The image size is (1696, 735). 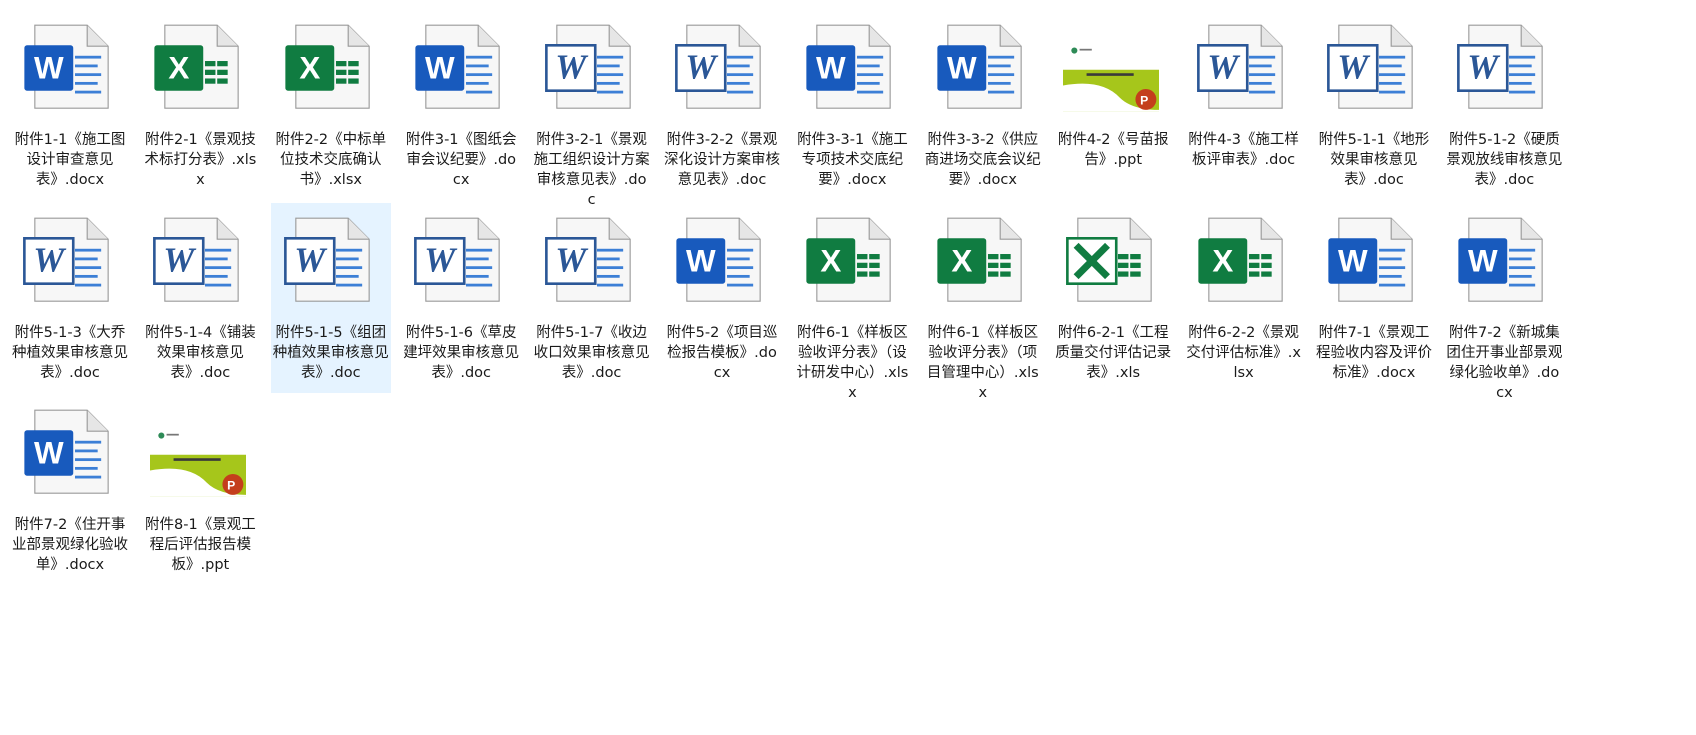 What do you see at coordinates (982, 160) in the screenshot?
I see `file-name: 附件3-3-2《供应商进场交底会议纪要》.docx` at bounding box center [982, 160].